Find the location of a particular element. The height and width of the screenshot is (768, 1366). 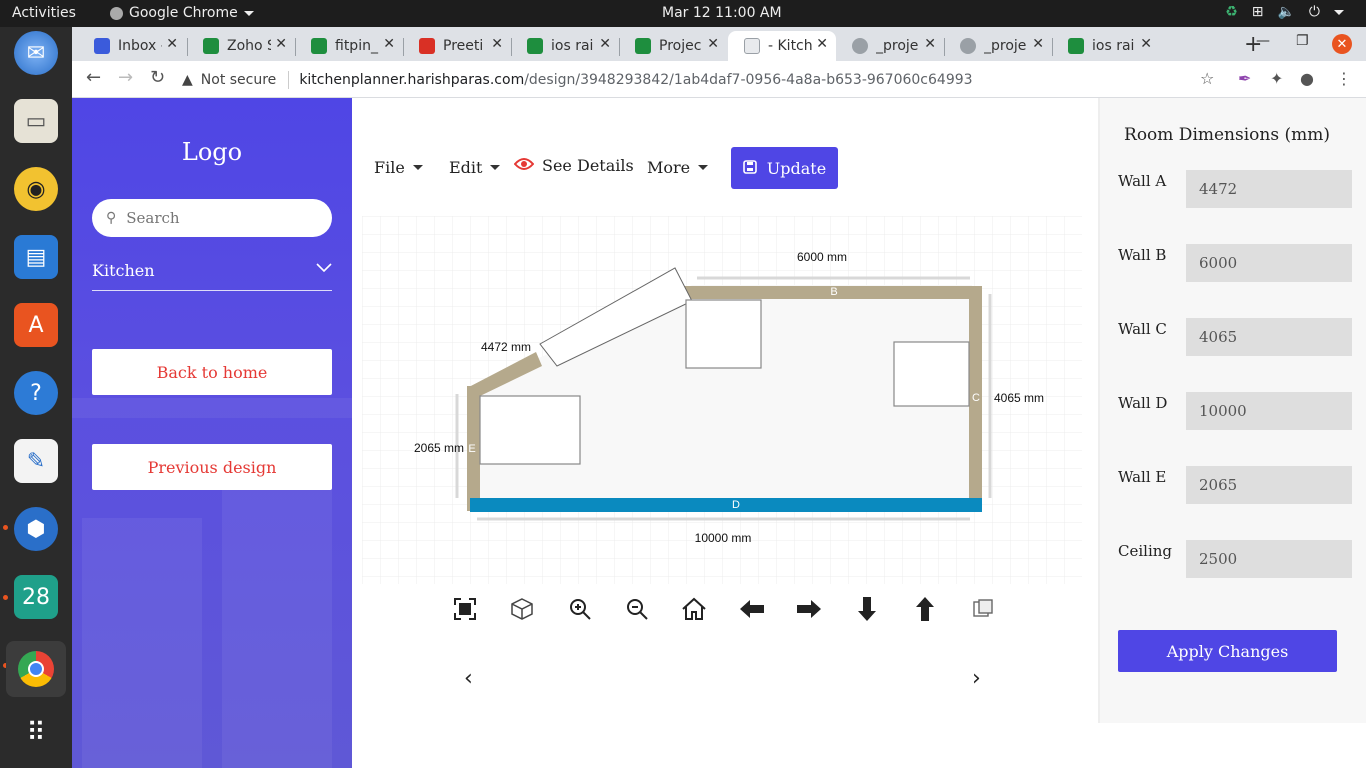

back-arrow-icon: ← is located at coordinates (93, 77).